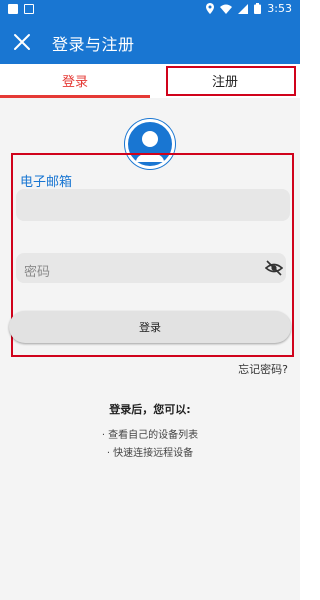 The image size is (320, 600). What do you see at coordinates (258, 8) in the screenshot?
I see `battery-icon` at bounding box center [258, 8].